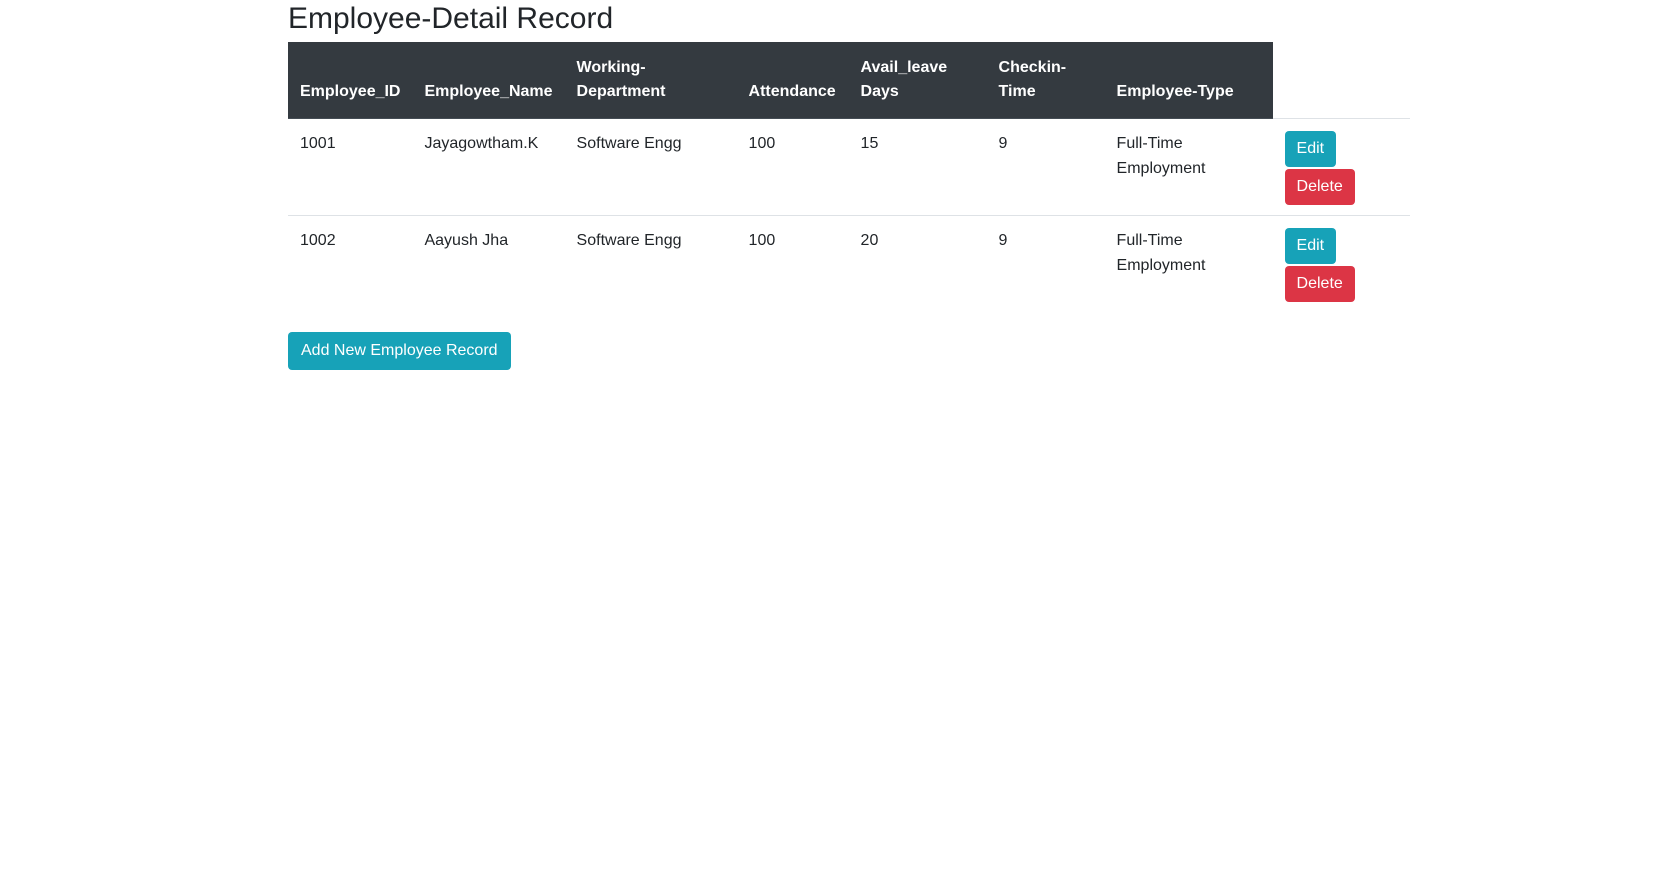 This screenshot has height=888, width=1680. What do you see at coordinates (650, 80) in the screenshot?
I see `header-working-department: Working- Department` at bounding box center [650, 80].